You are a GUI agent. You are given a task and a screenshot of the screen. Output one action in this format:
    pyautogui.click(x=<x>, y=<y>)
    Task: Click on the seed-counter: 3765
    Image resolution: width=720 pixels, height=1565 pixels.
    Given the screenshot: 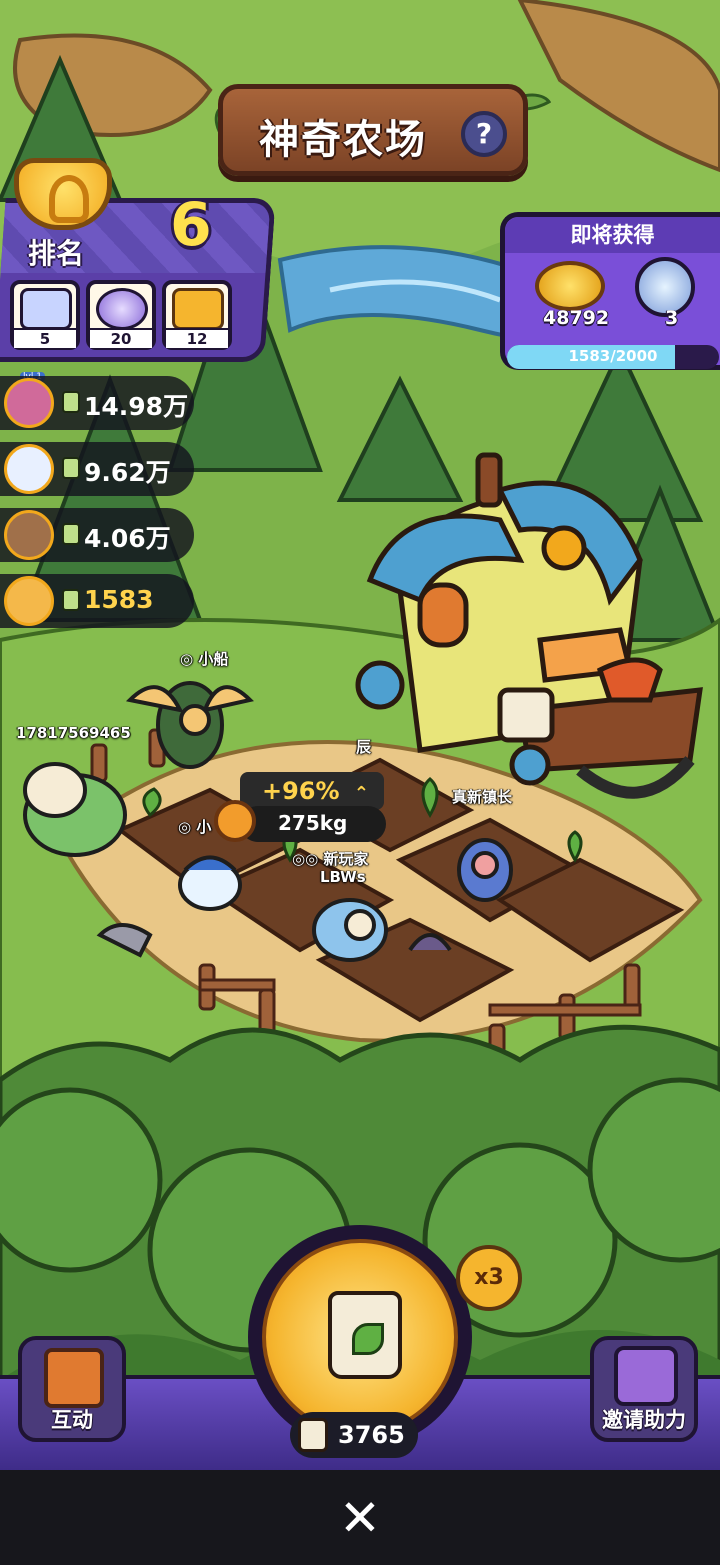 What is the action you would take?
    pyautogui.click(x=354, y=1435)
    